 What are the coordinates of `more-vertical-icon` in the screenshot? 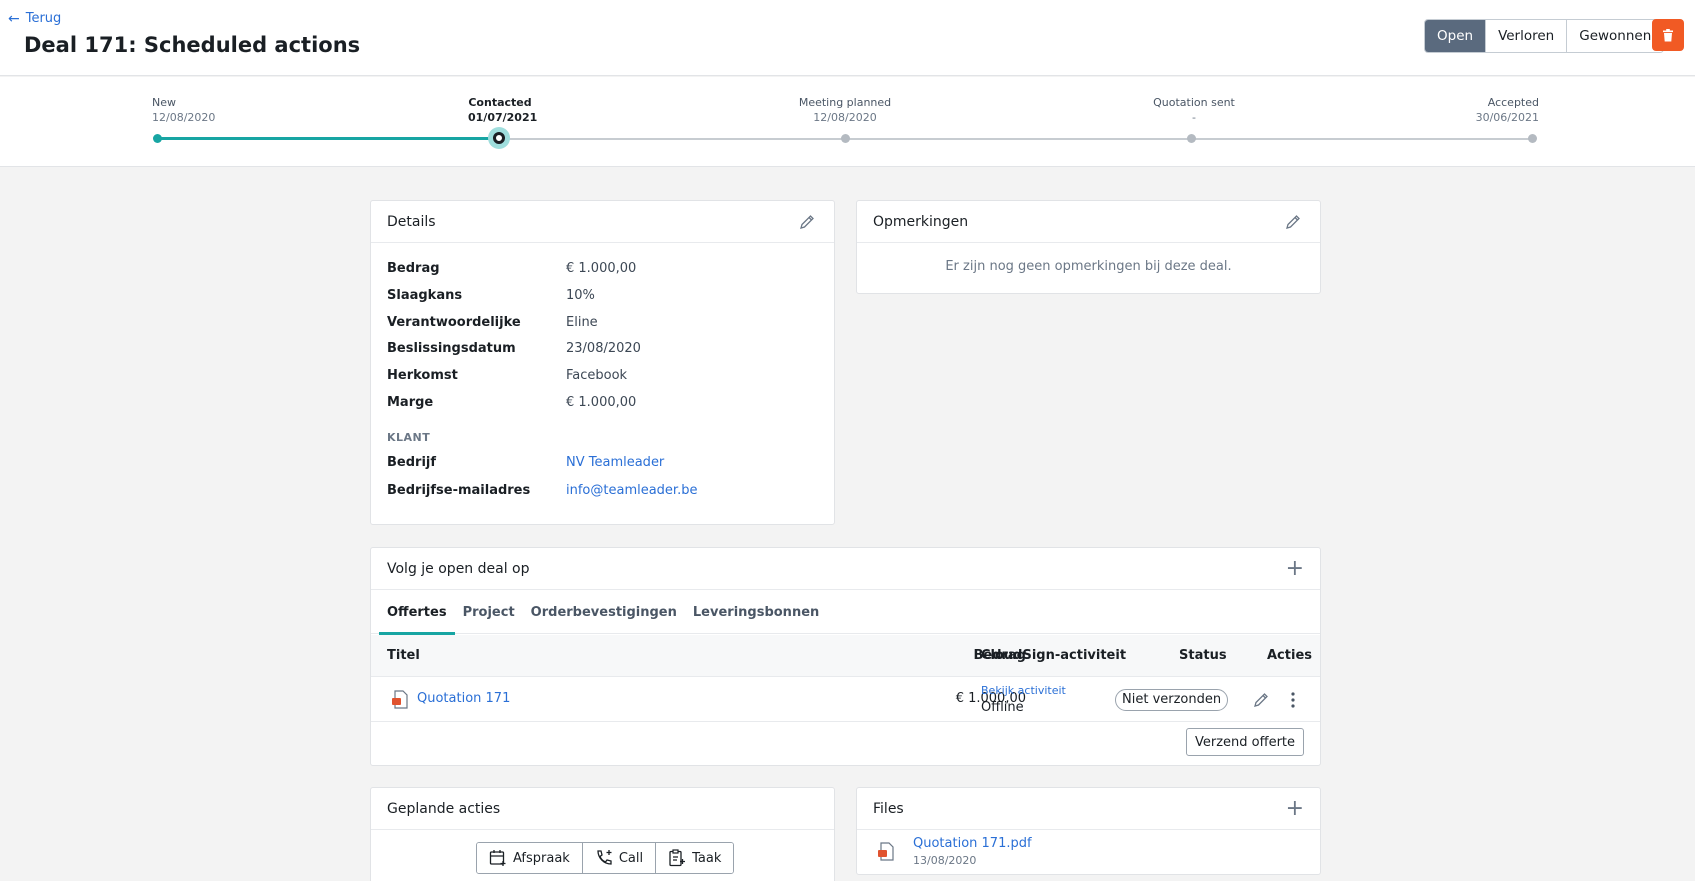 It's located at (1293, 700).